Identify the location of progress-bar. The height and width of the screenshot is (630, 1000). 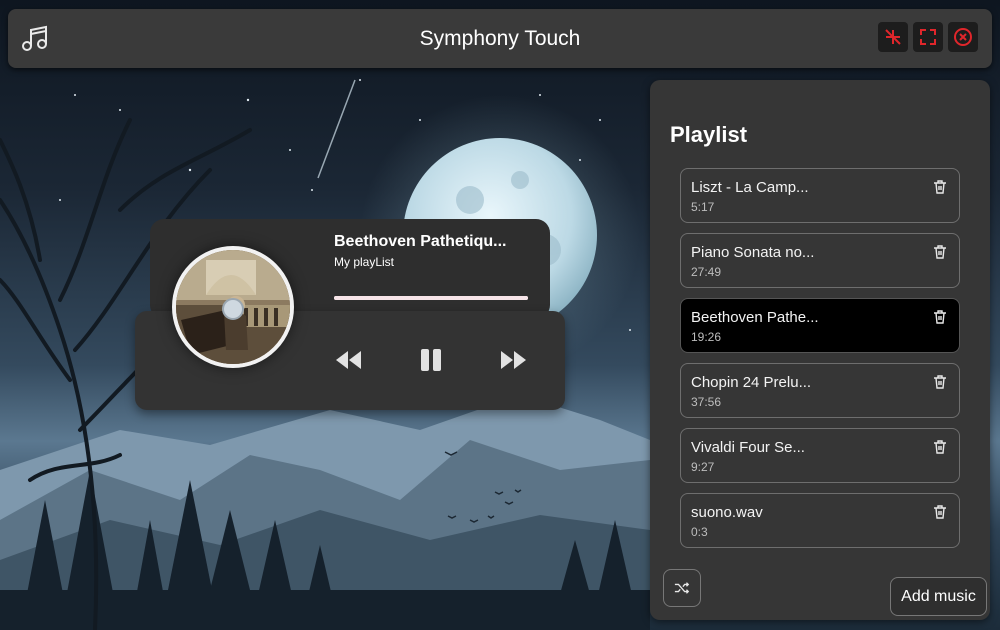
(431, 298).